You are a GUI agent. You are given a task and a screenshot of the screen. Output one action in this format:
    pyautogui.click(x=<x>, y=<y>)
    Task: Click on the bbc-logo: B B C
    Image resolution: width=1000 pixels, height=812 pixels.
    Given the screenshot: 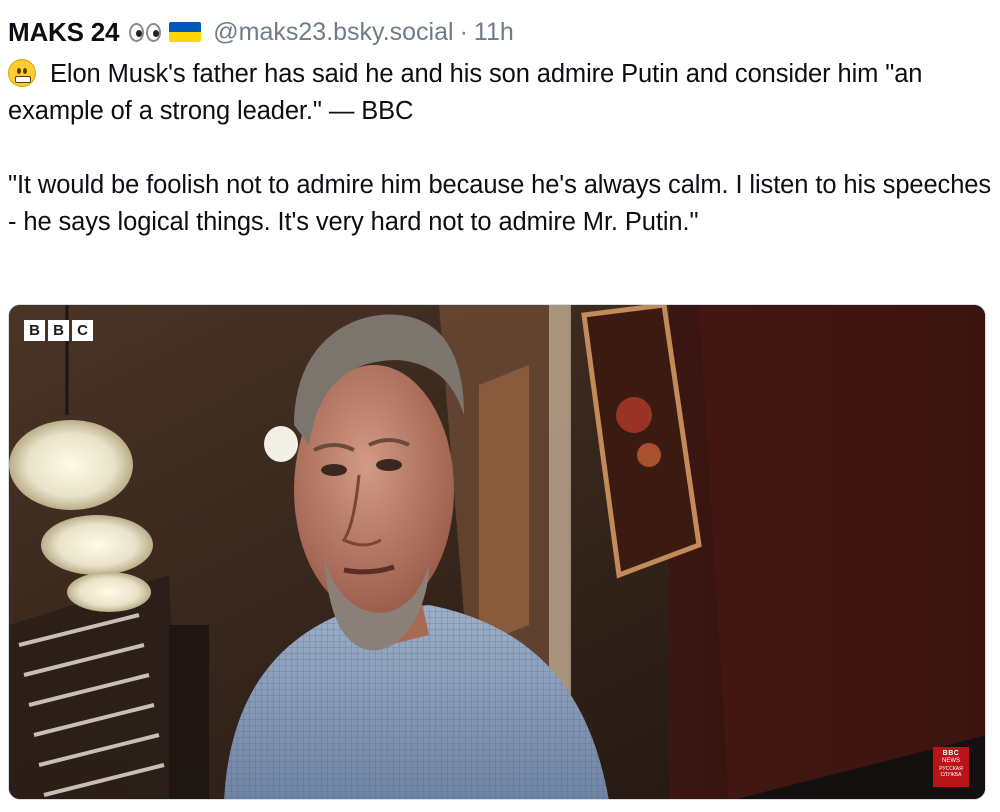 What is the action you would take?
    pyautogui.click(x=58, y=330)
    